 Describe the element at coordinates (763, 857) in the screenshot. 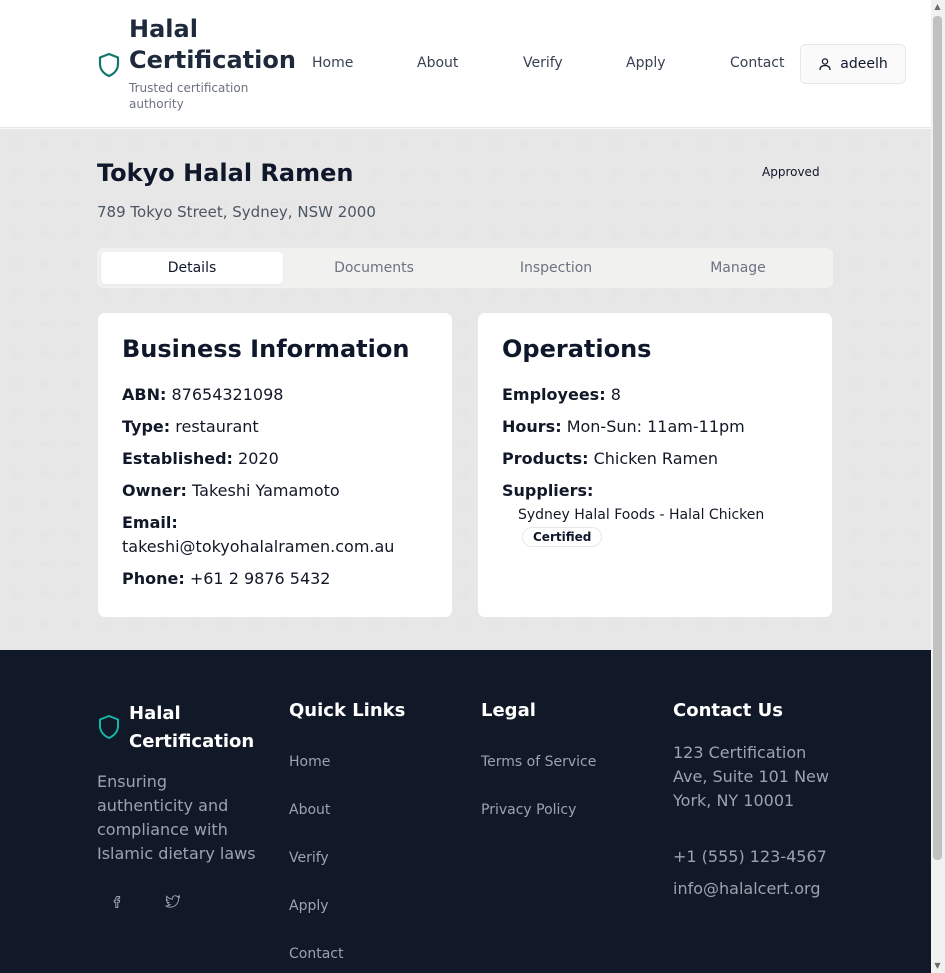

I see `contact-phone: +1 (555) 123-4567` at that location.